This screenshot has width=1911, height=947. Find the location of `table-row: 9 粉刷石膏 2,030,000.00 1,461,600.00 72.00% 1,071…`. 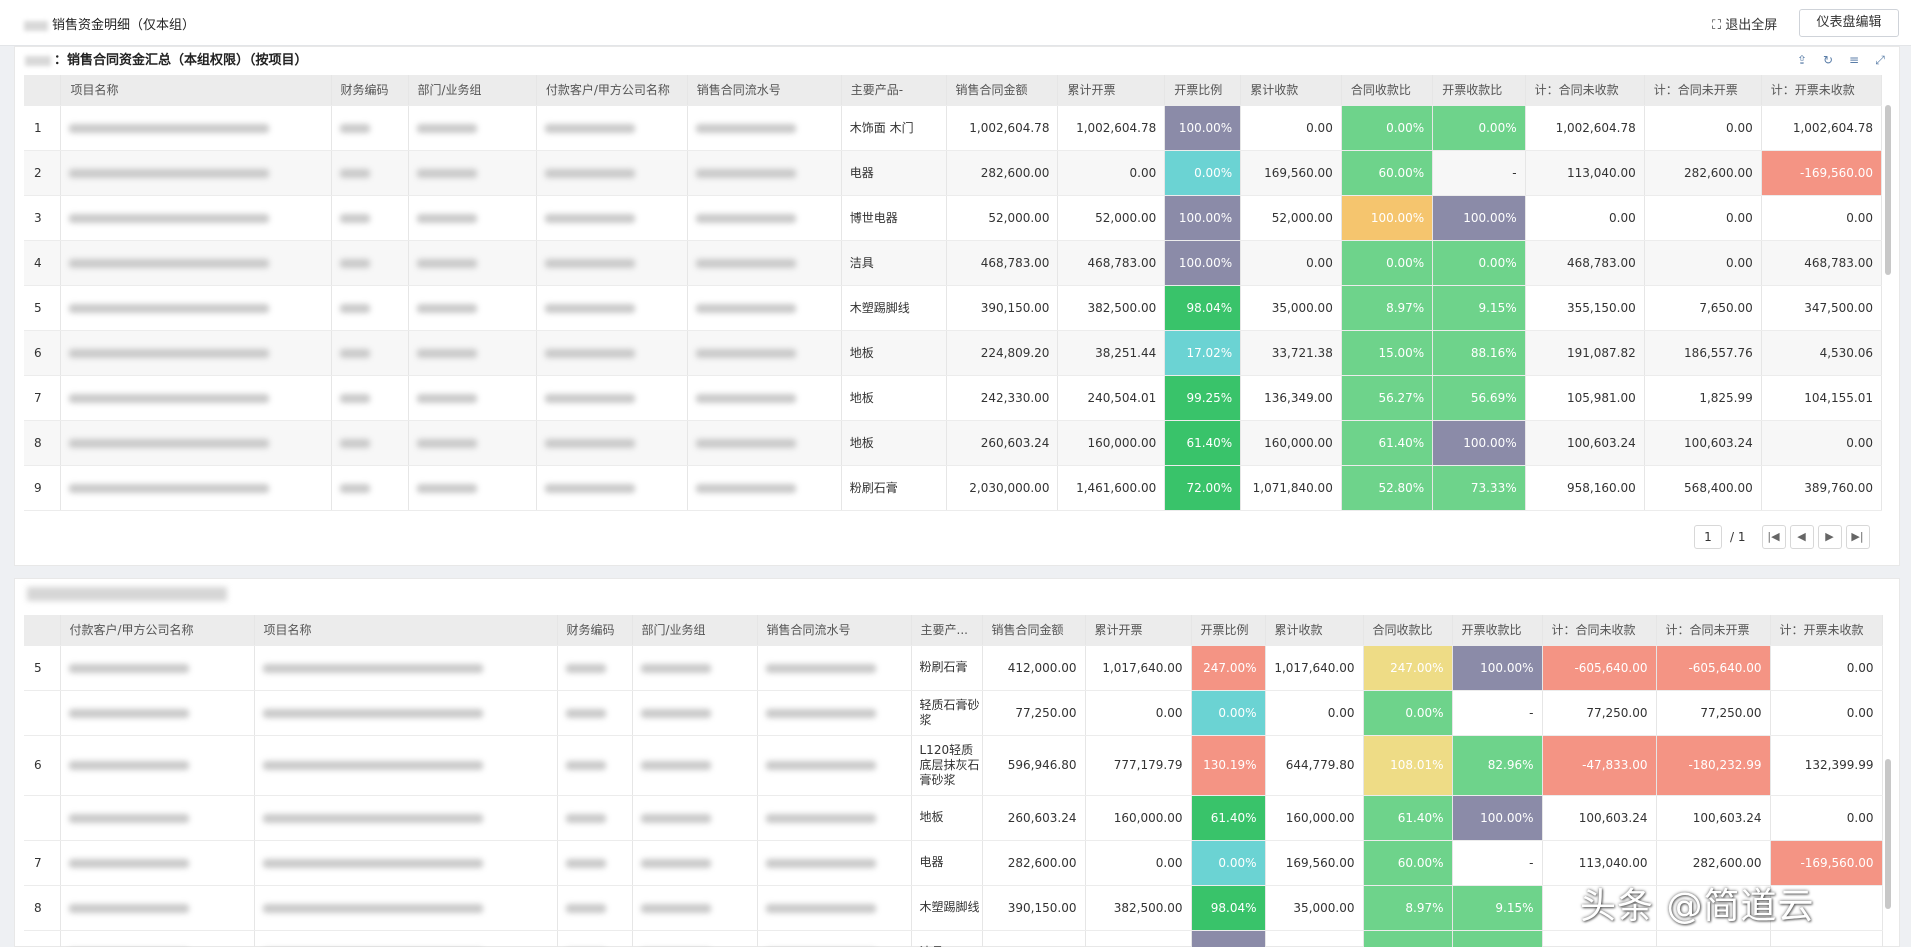

table-row: 9 粉刷石膏 2,030,000.00 1,461,600.00 72.00% 1,071… is located at coordinates (953, 488).